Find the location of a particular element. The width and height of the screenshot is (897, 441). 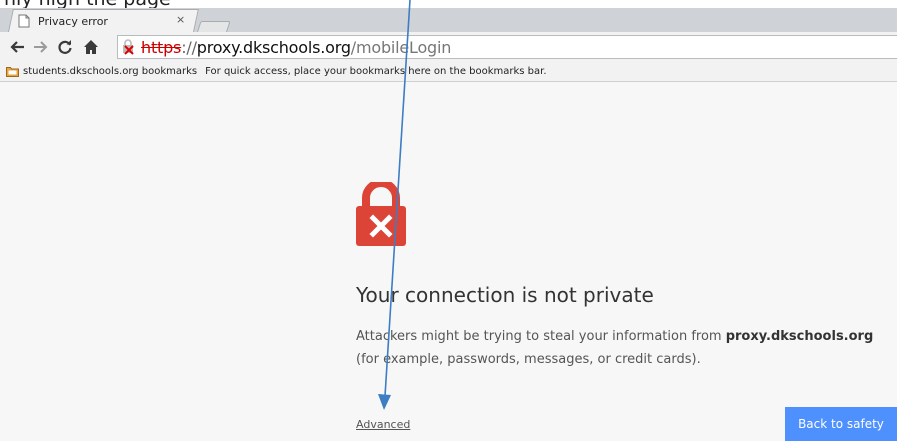

forward-arrow-icon is located at coordinates (41, 47).